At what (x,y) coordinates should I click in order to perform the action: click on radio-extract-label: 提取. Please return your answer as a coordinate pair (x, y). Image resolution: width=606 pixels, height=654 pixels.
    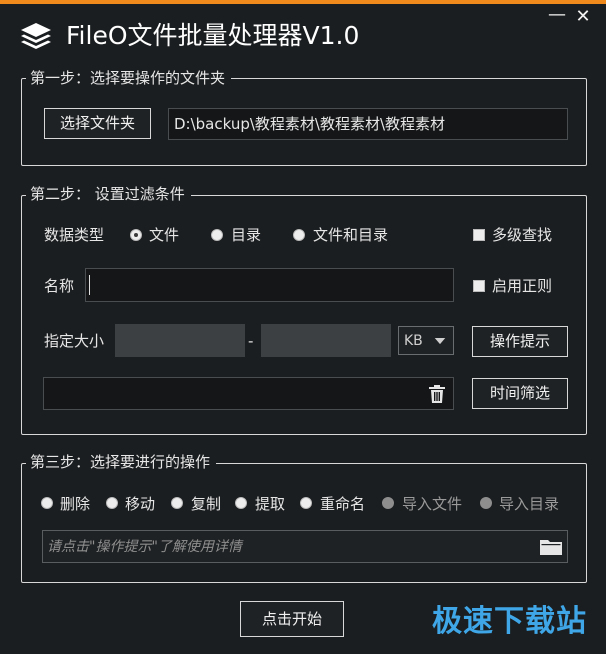
    Looking at the image, I should click on (270, 504).